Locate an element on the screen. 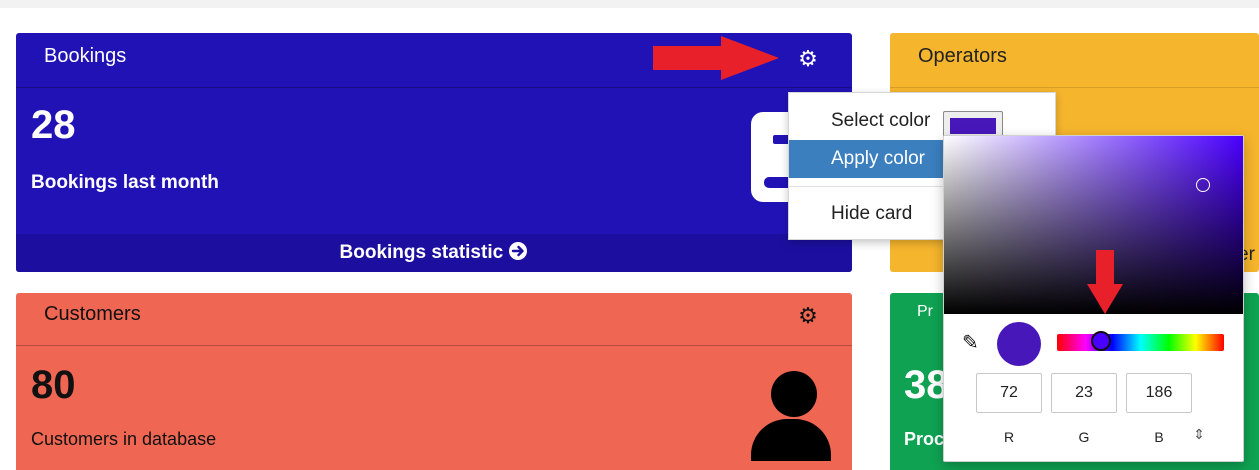 Image resolution: width=1259 pixels, height=470 pixels. select-color-label: Select color is located at coordinates (881, 120).